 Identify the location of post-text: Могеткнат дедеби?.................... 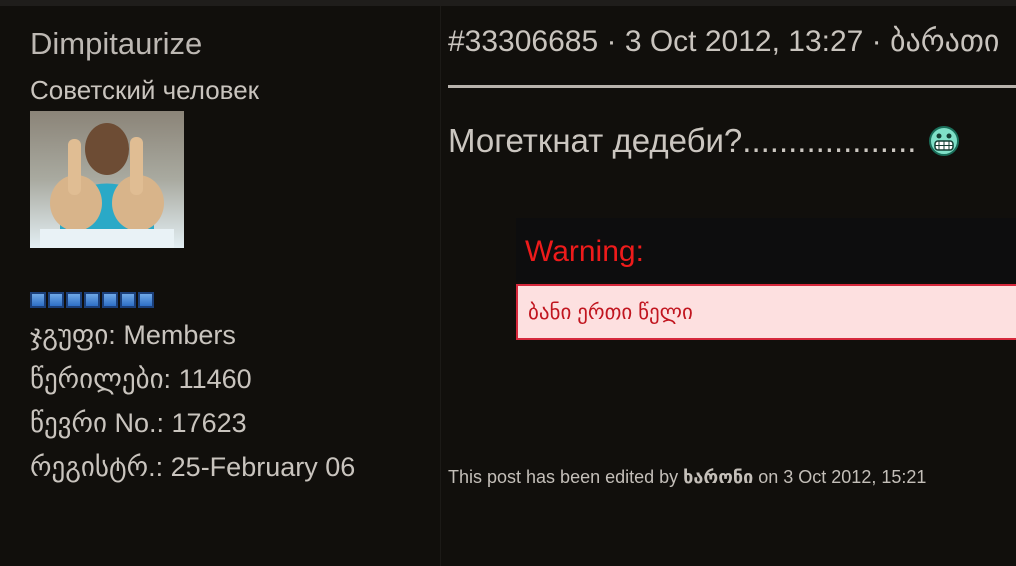
(682, 140).